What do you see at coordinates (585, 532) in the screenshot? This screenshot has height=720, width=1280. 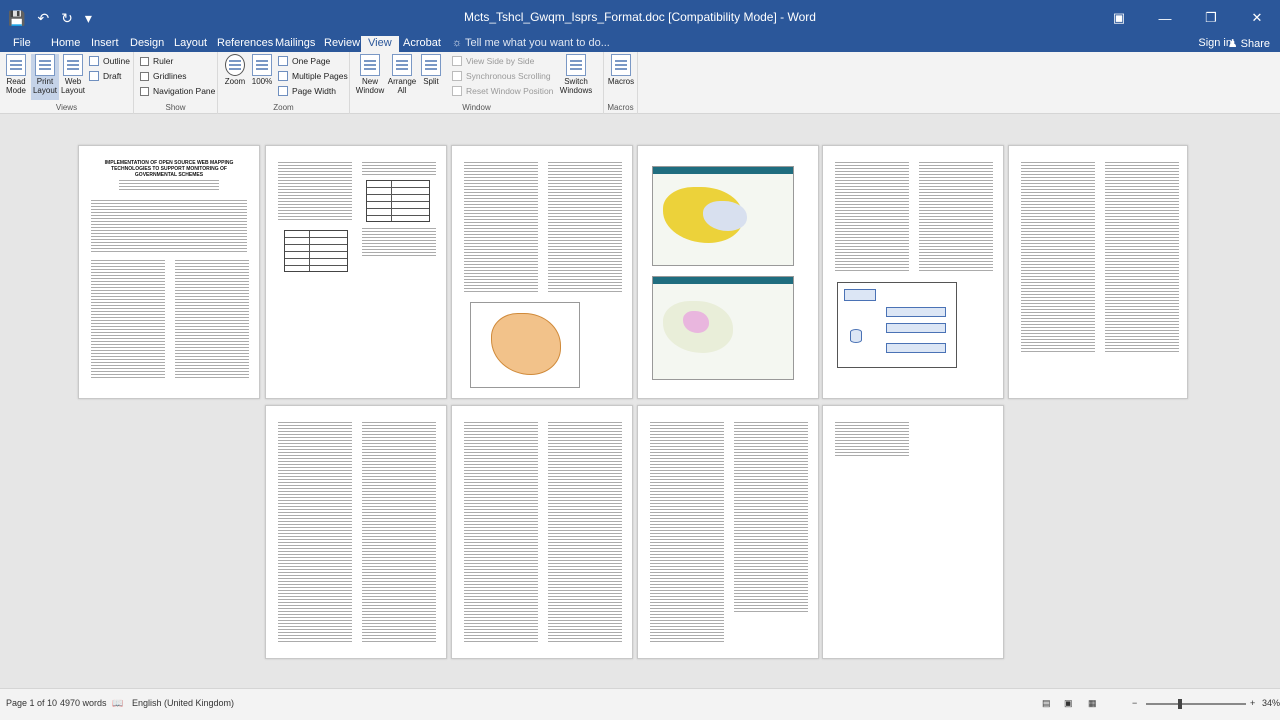 I see `column-right-text` at bounding box center [585, 532].